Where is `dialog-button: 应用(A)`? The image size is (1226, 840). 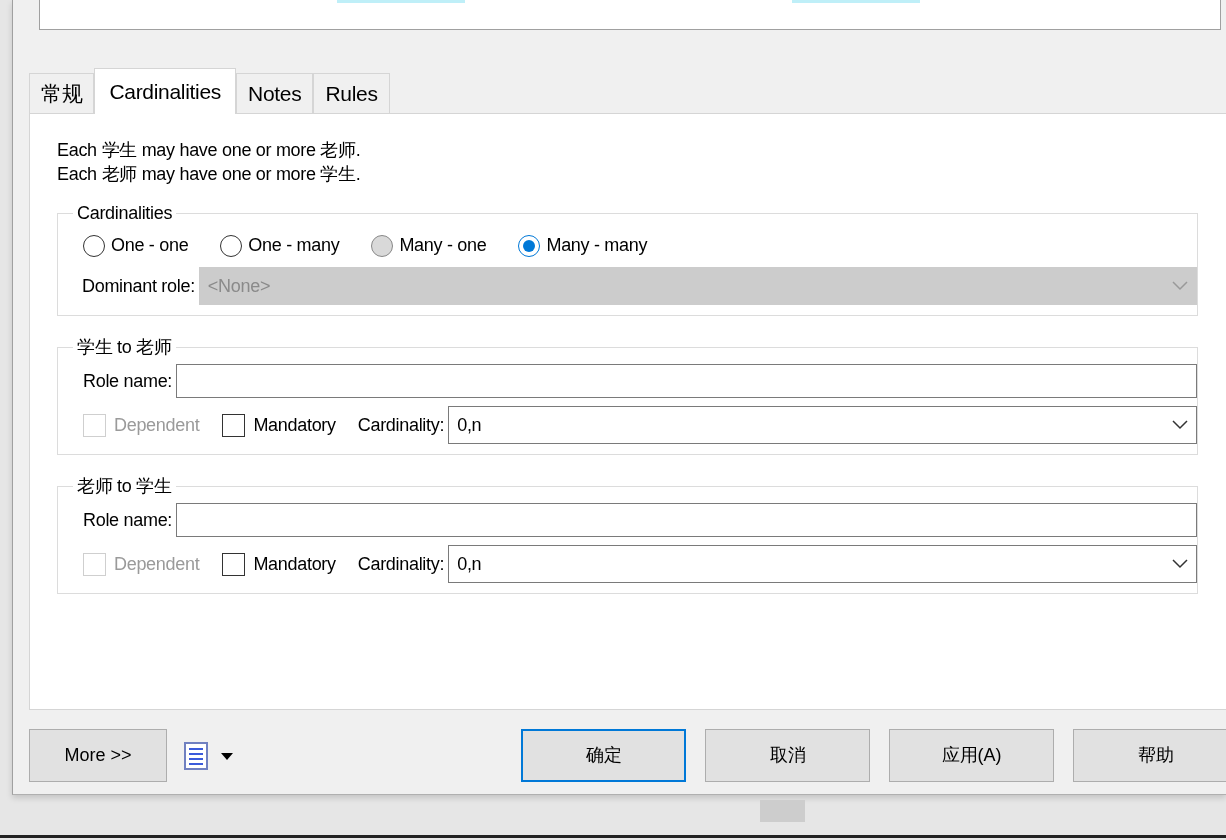
dialog-button: 应用(A) is located at coordinates (971, 755).